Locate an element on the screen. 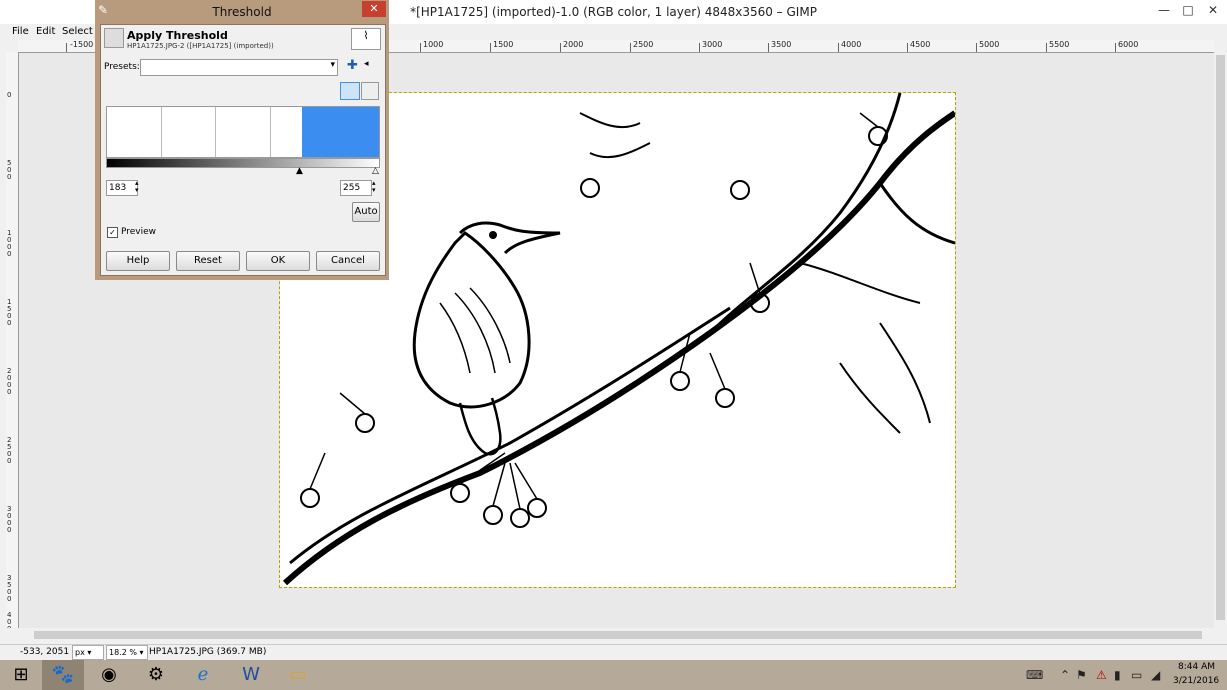 Image resolution: width=1227 pixels, height=690 pixels. clock-time: 8:44 AM is located at coordinates (1196, 667).